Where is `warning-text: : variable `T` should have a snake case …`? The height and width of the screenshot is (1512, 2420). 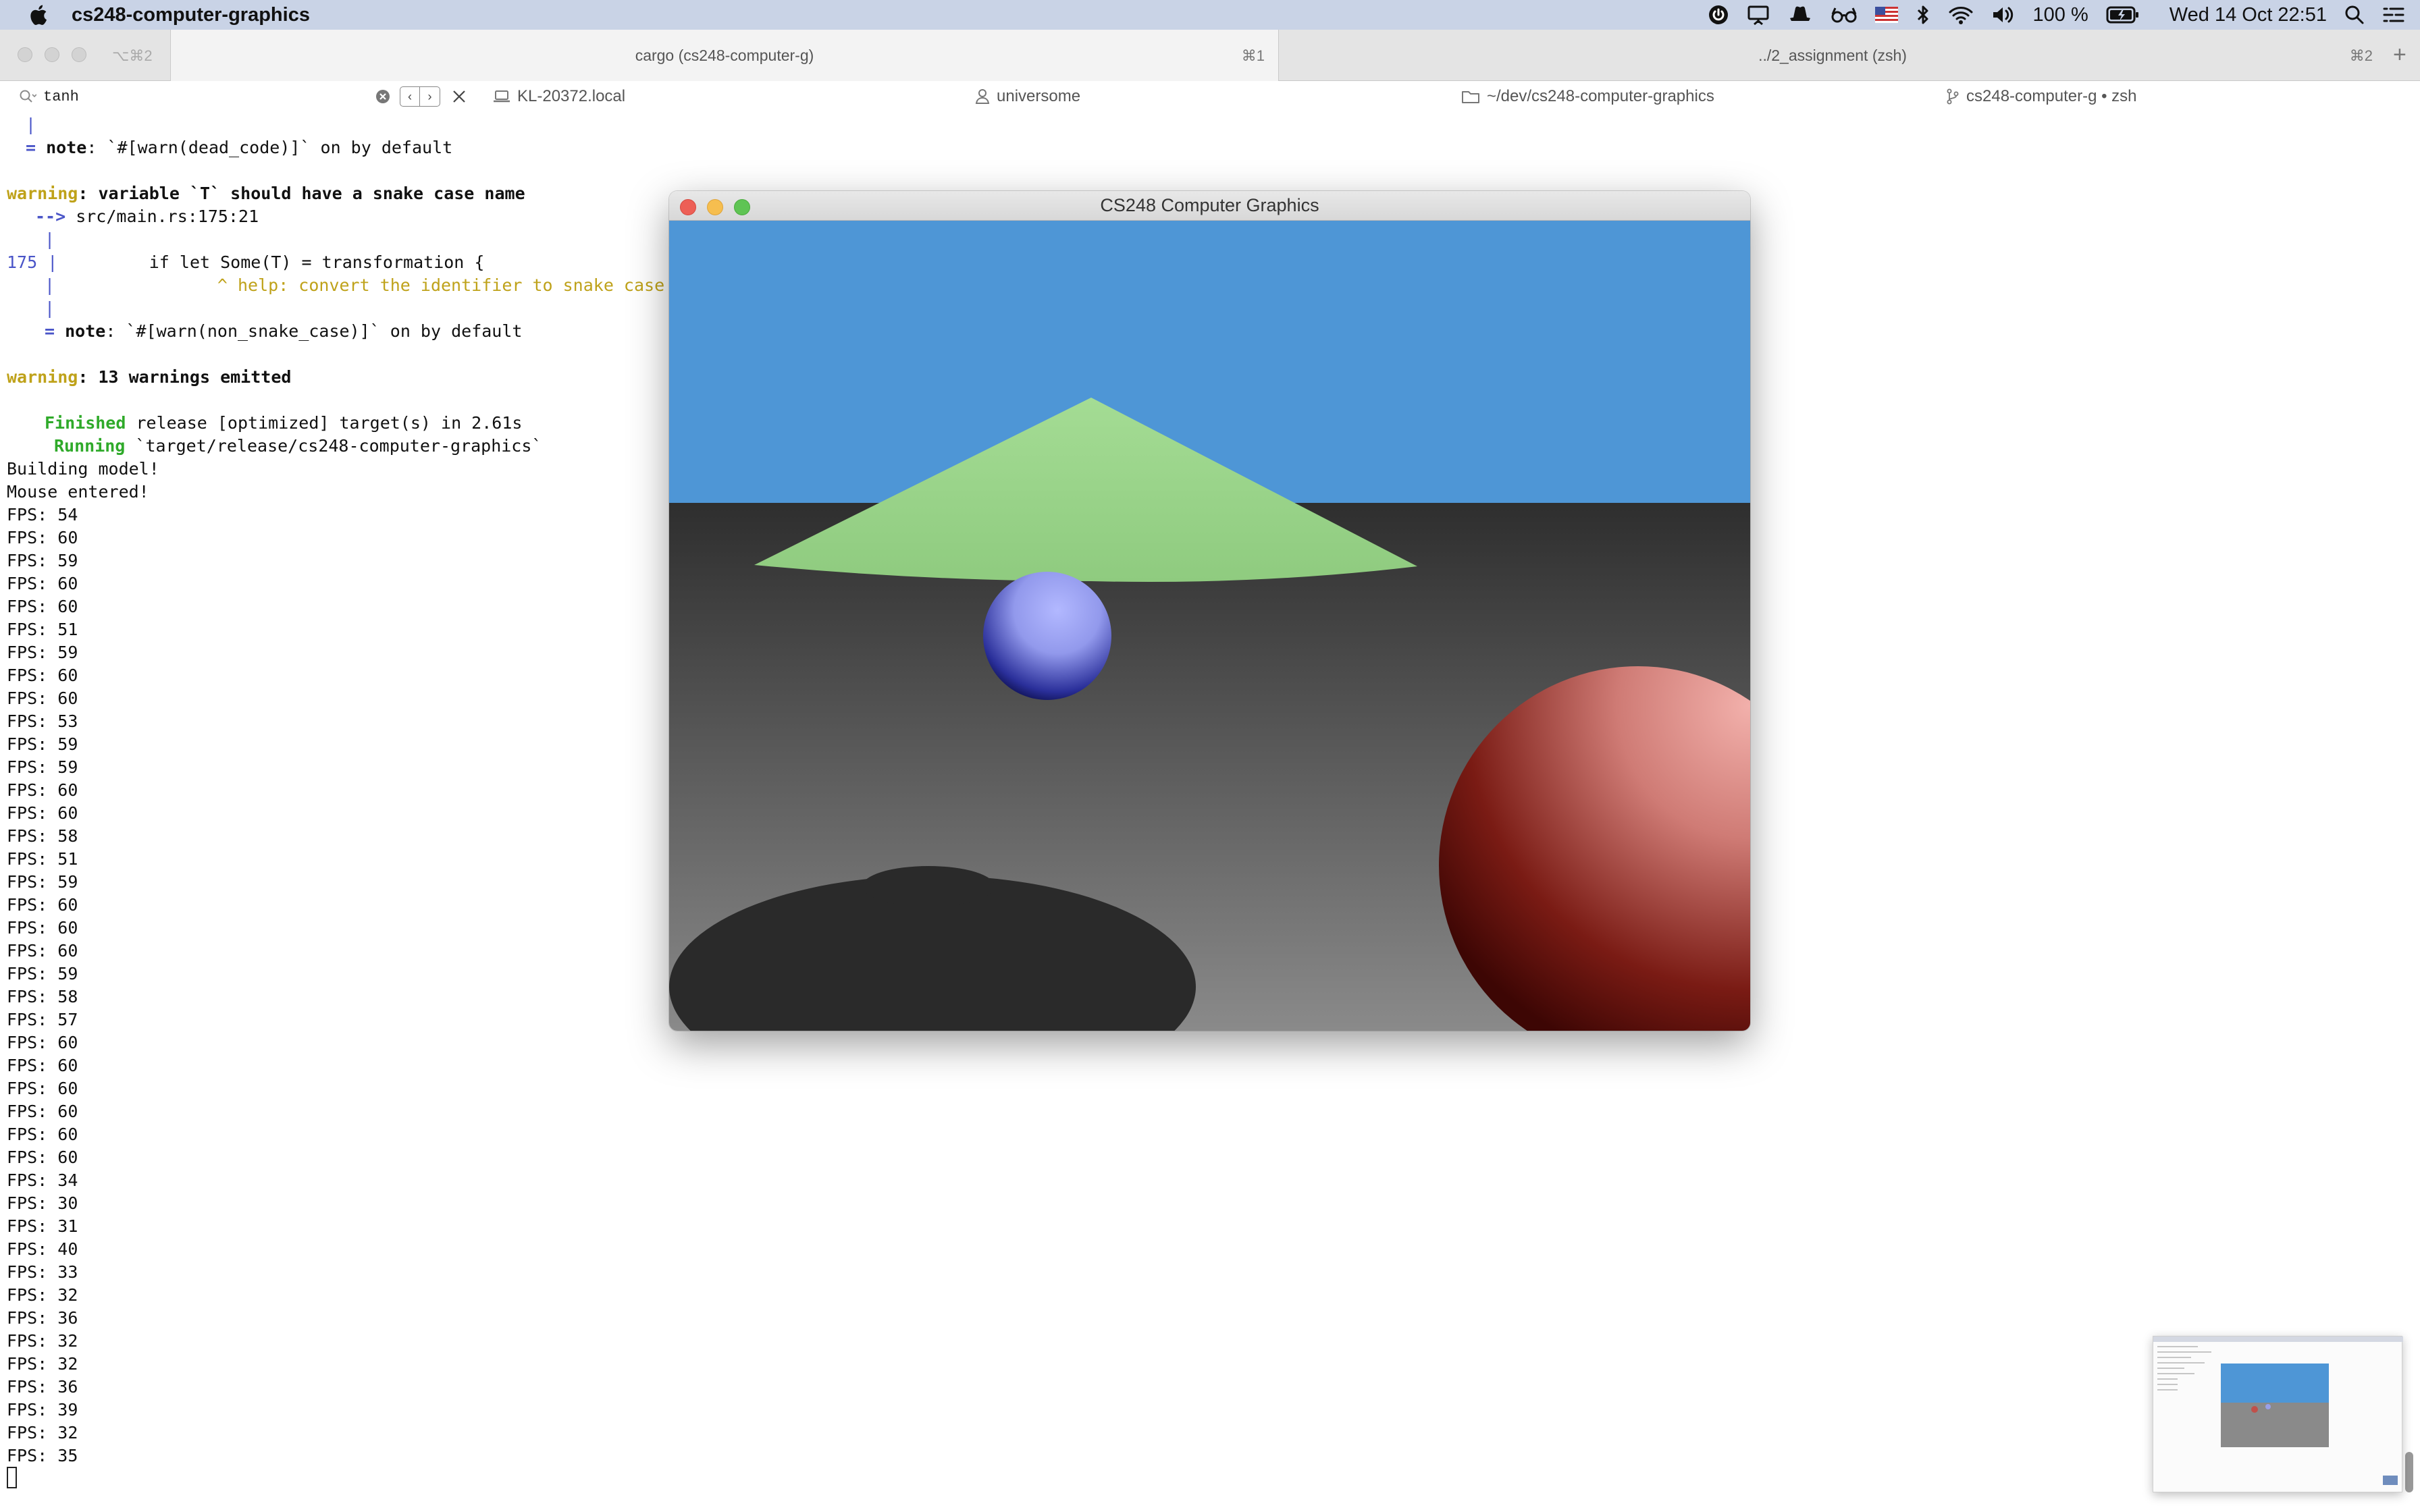 warning-text: : variable `T` should have a snake case … is located at coordinates (301, 193).